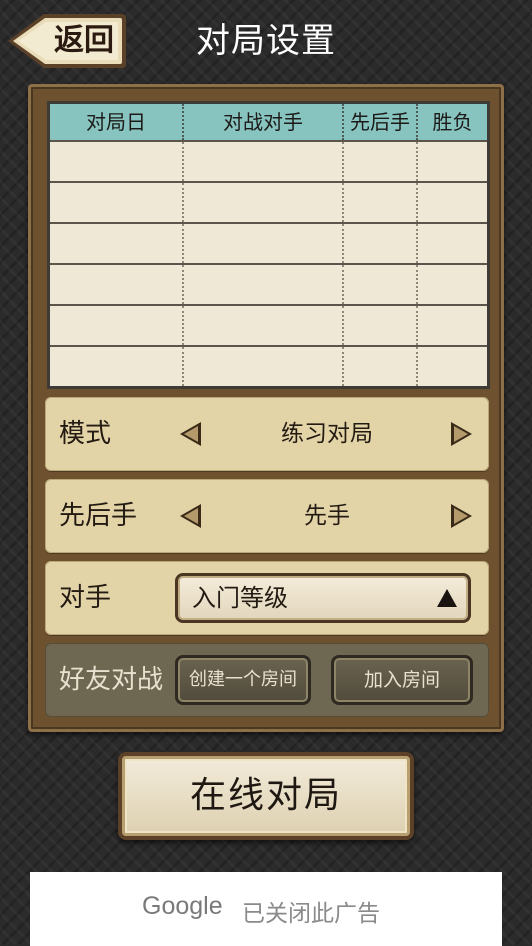  What do you see at coordinates (452, 122) in the screenshot?
I see `column-header-result: 胜负` at bounding box center [452, 122].